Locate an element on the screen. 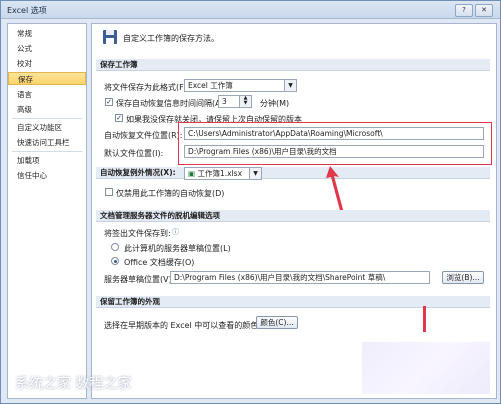 The width and height of the screenshot is (501, 404). radio-office-cache is located at coordinates (115, 261).